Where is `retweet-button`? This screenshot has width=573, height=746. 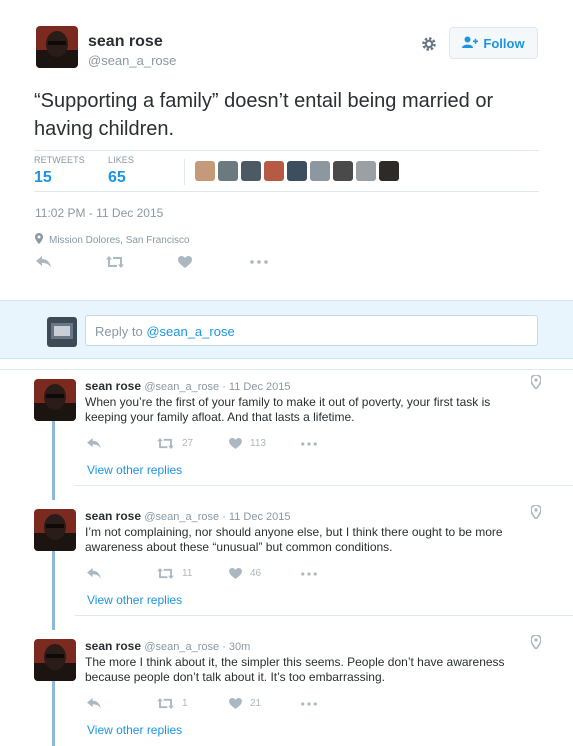
retweet-button is located at coordinates (142, 262).